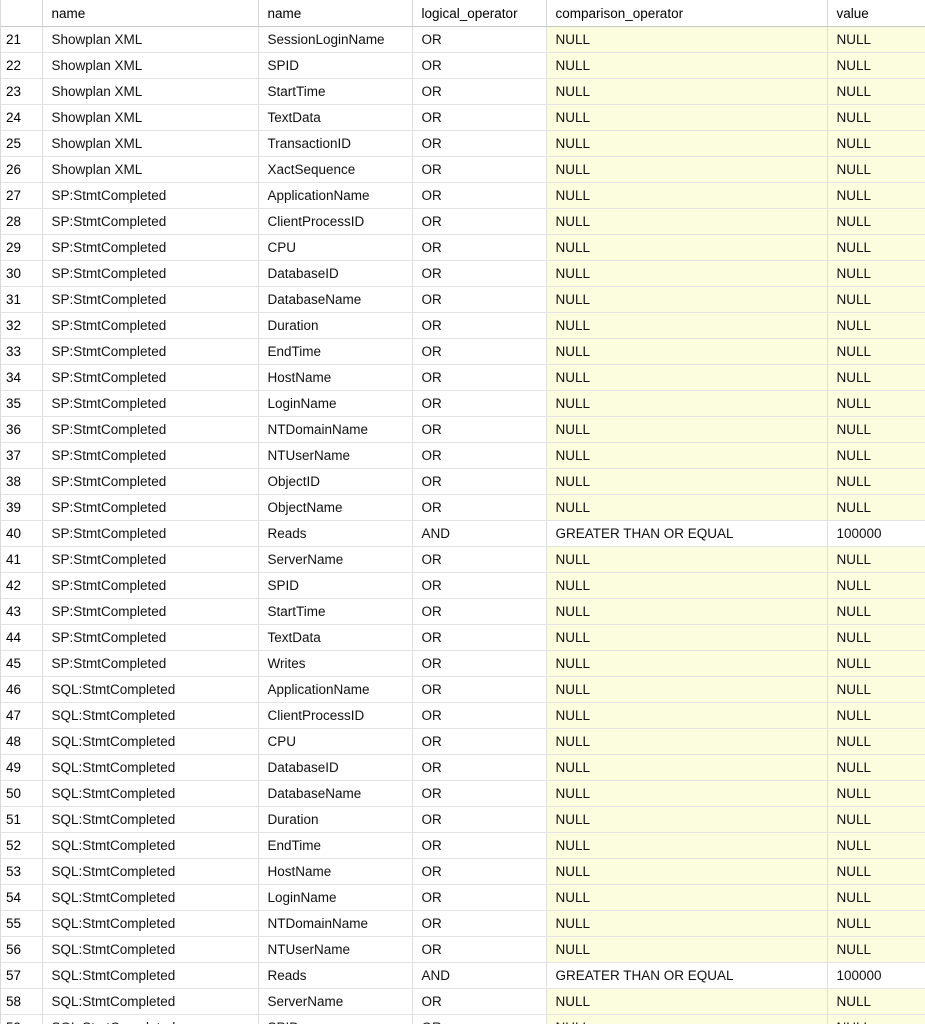 This screenshot has height=1024, width=925. What do you see at coordinates (21, 481) in the screenshot?
I see `row-number-cell: 38` at bounding box center [21, 481].